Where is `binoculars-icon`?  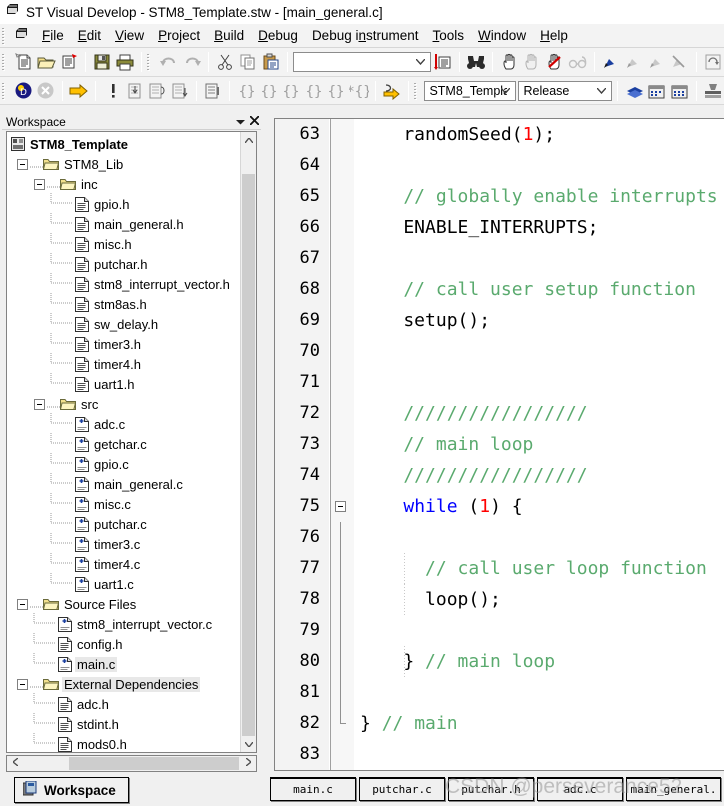 binoculars-icon is located at coordinates (476, 62).